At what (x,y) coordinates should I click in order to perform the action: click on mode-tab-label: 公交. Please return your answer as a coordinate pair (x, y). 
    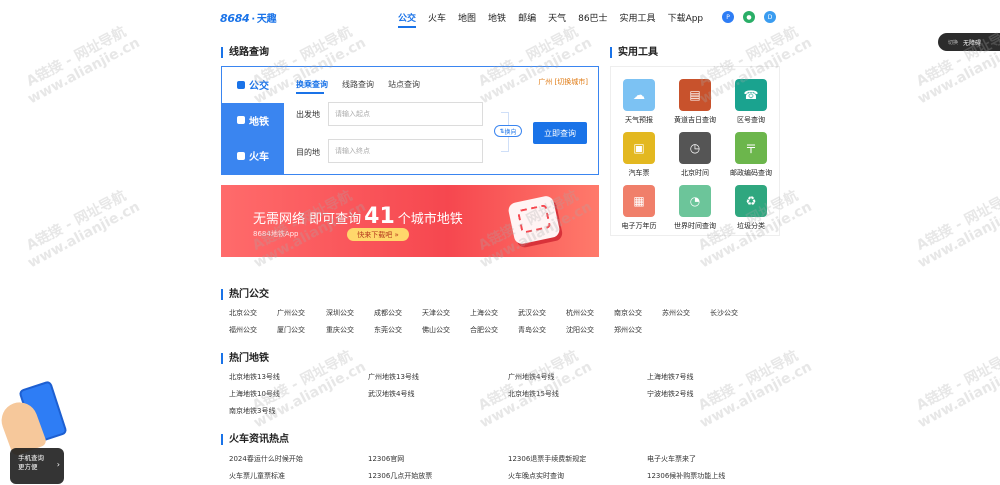
    Looking at the image, I should click on (259, 87).